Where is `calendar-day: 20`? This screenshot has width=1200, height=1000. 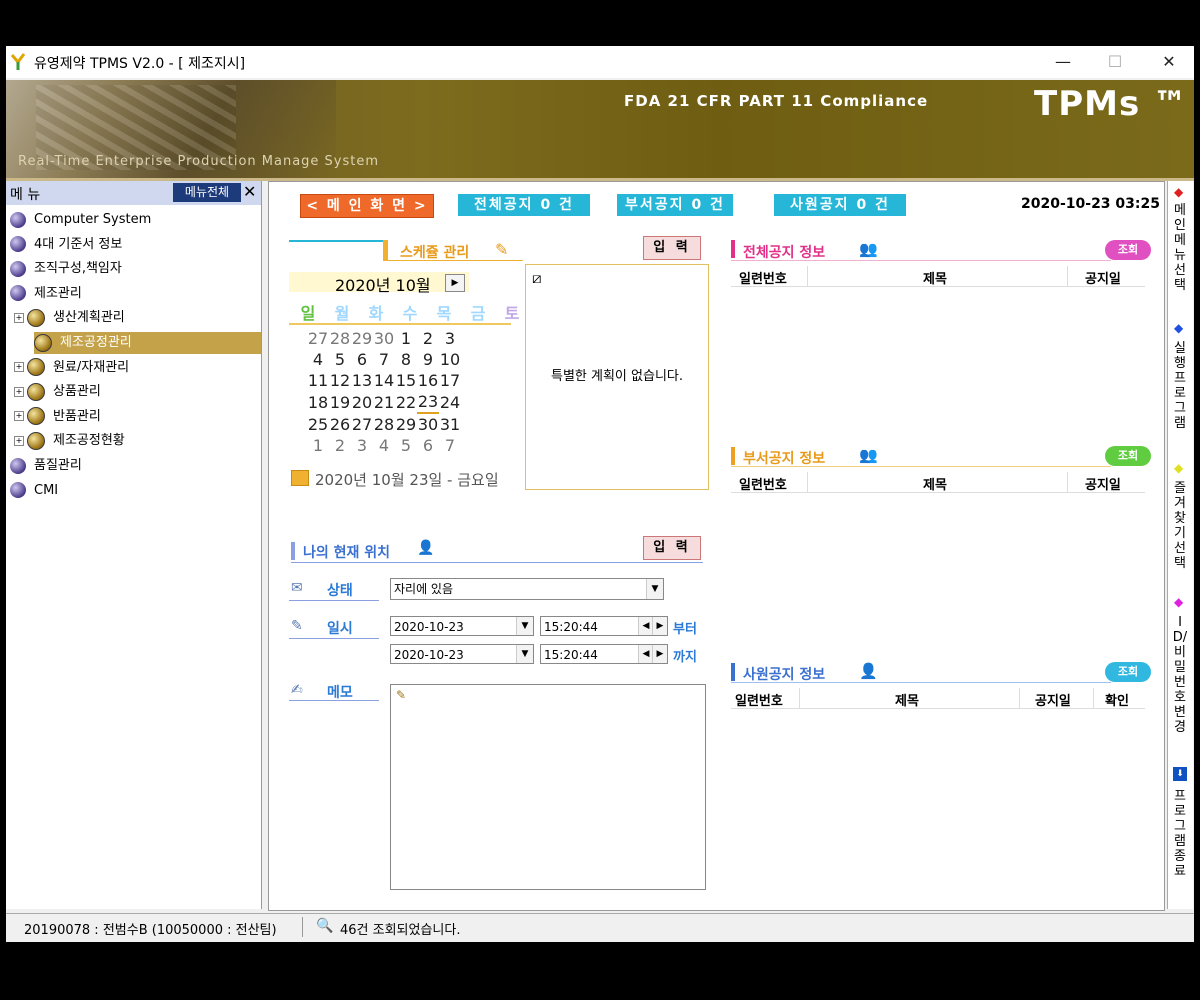
calendar-day: 20 is located at coordinates (362, 402).